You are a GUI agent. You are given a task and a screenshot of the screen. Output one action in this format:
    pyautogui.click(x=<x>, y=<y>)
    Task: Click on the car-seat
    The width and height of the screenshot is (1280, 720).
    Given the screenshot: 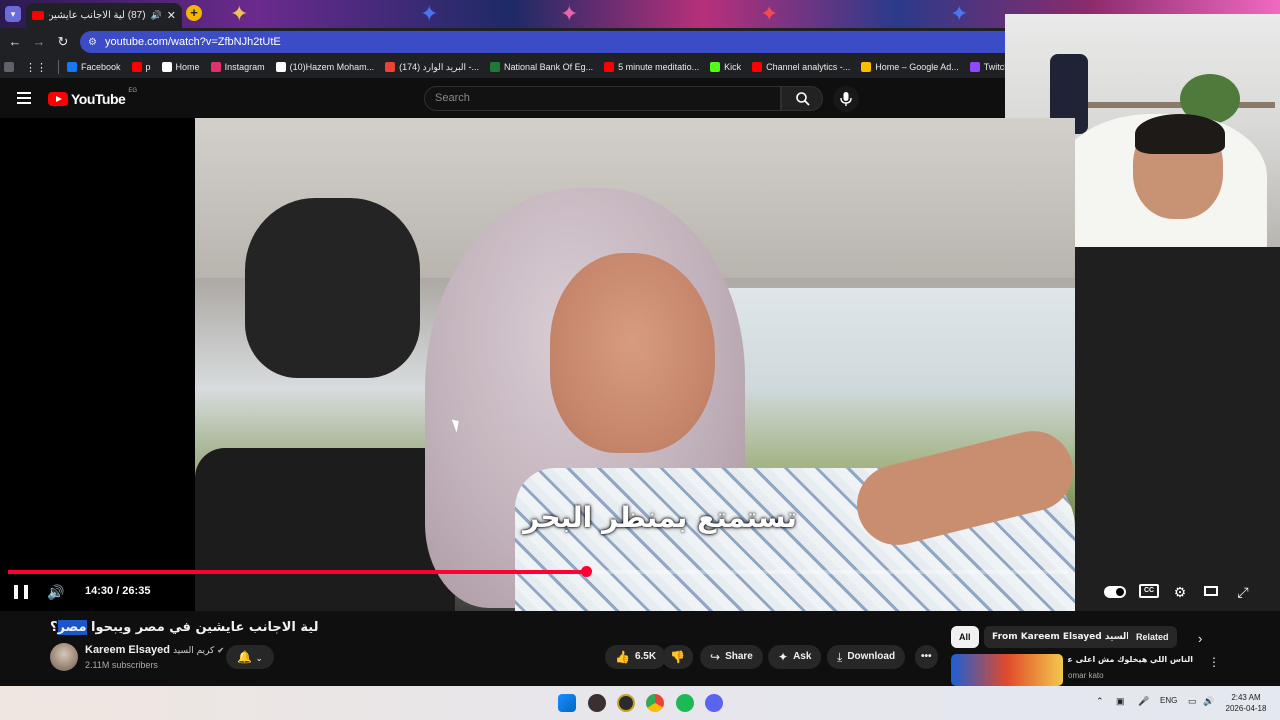 What is the action you would take?
    pyautogui.click(x=325, y=529)
    